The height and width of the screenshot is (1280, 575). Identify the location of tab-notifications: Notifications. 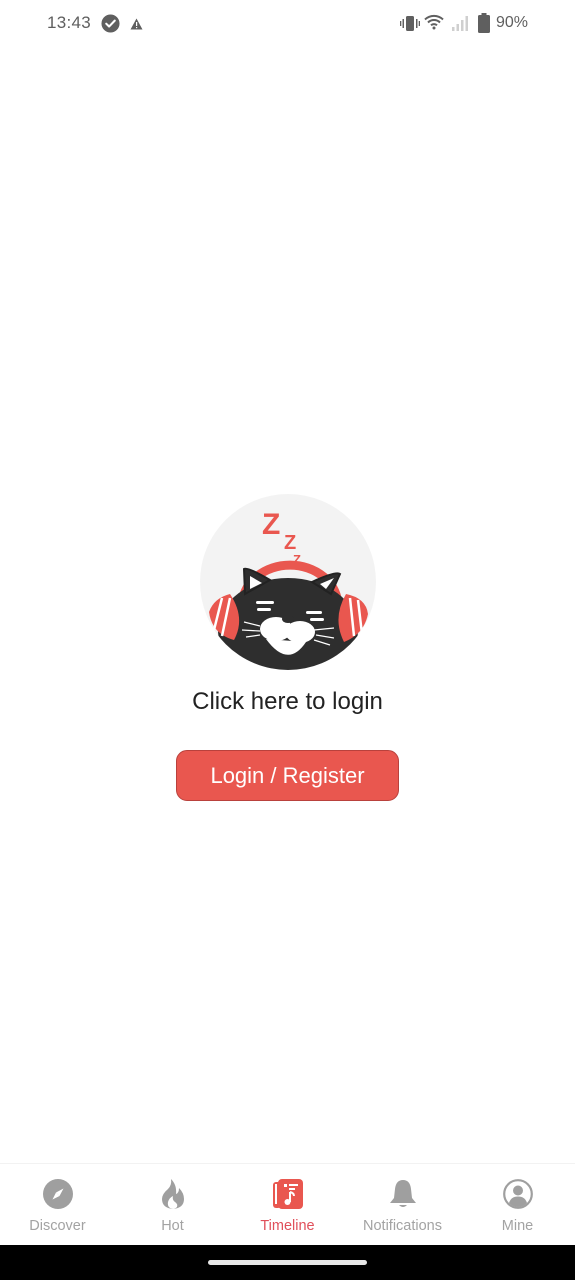
(402, 1204).